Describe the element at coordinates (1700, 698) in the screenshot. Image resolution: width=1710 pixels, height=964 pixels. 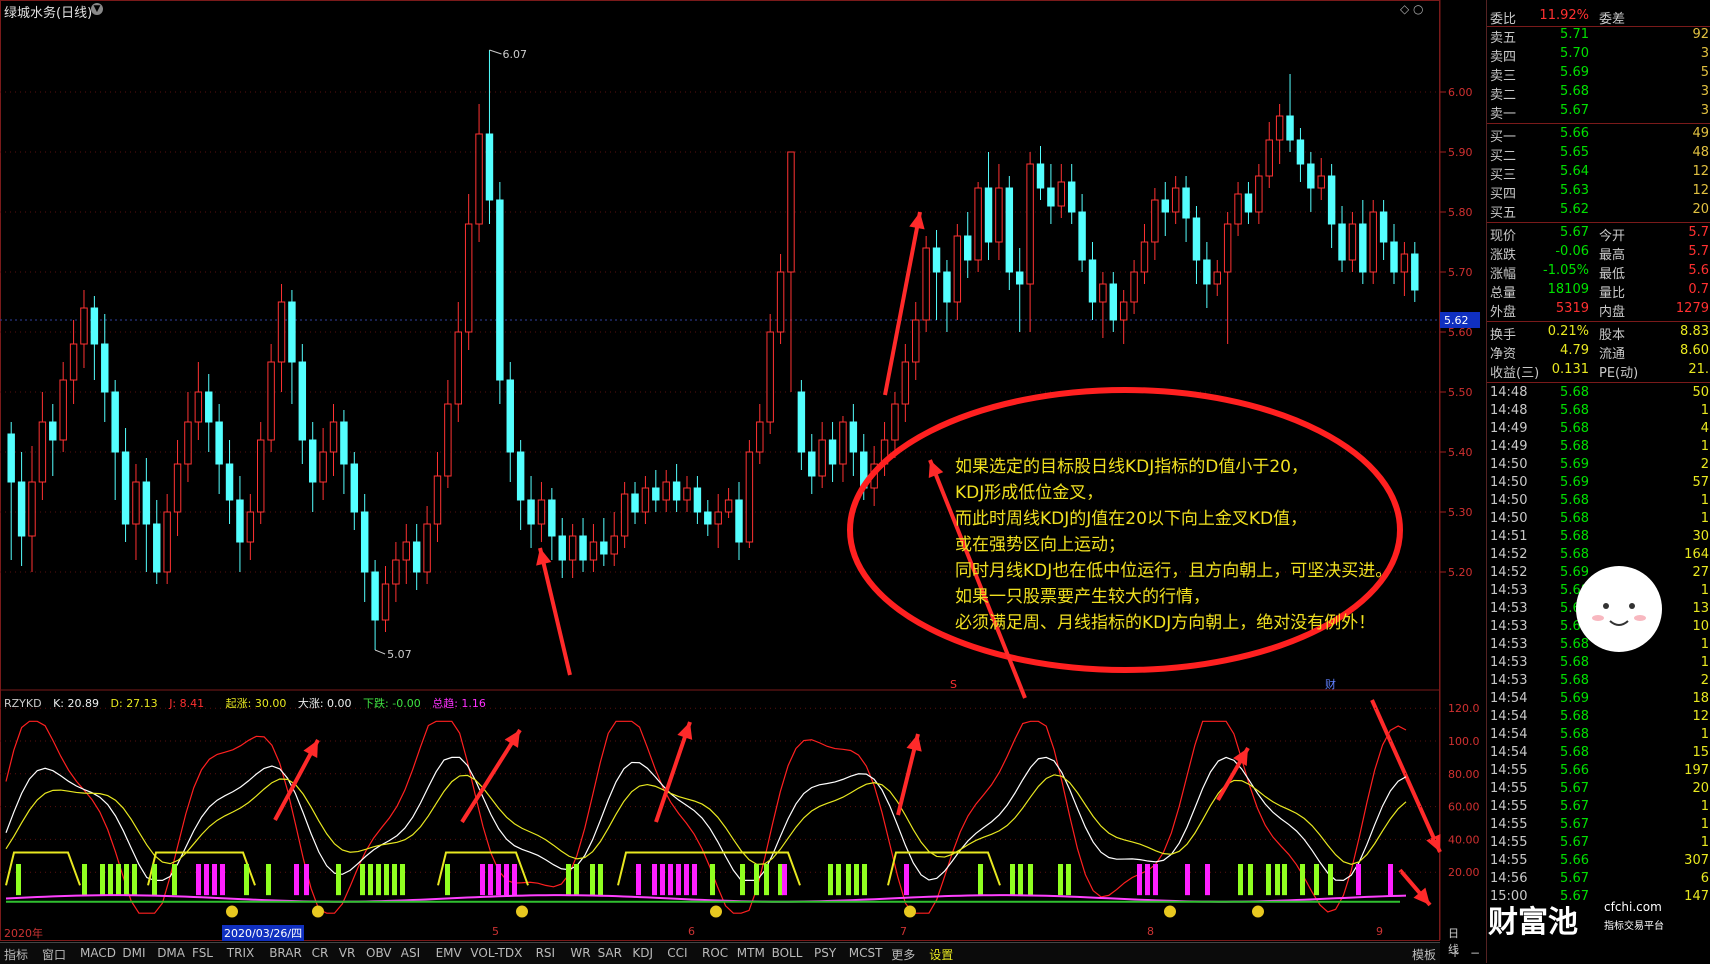
I see `tick-row-d: 18` at that location.